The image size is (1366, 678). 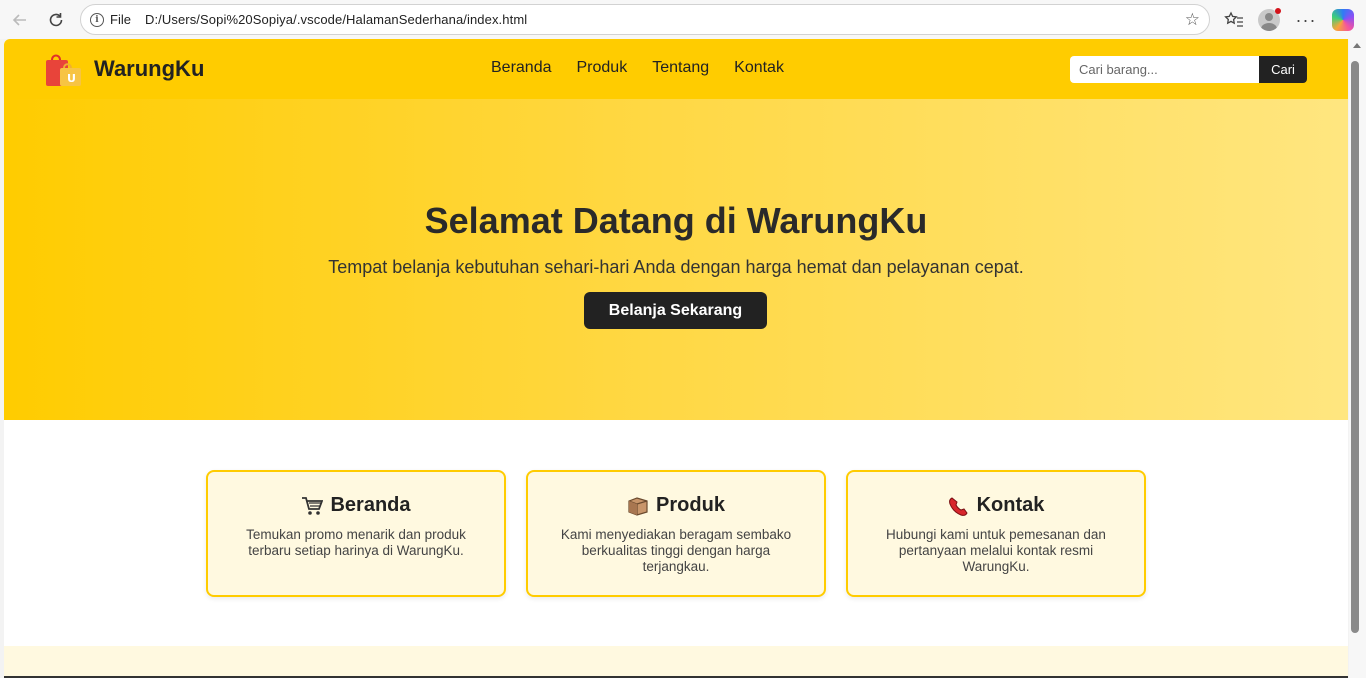 I want to click on vertical-scrollbar, so click(x=1357, y=358).